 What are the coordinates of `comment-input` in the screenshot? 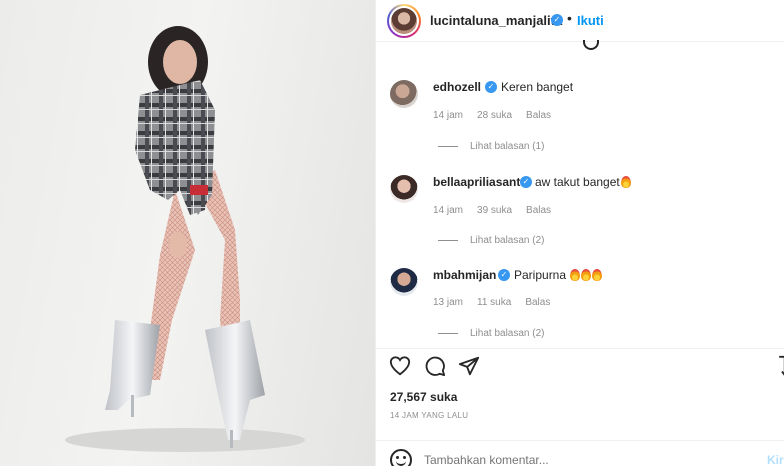 It's located at (574, 459).